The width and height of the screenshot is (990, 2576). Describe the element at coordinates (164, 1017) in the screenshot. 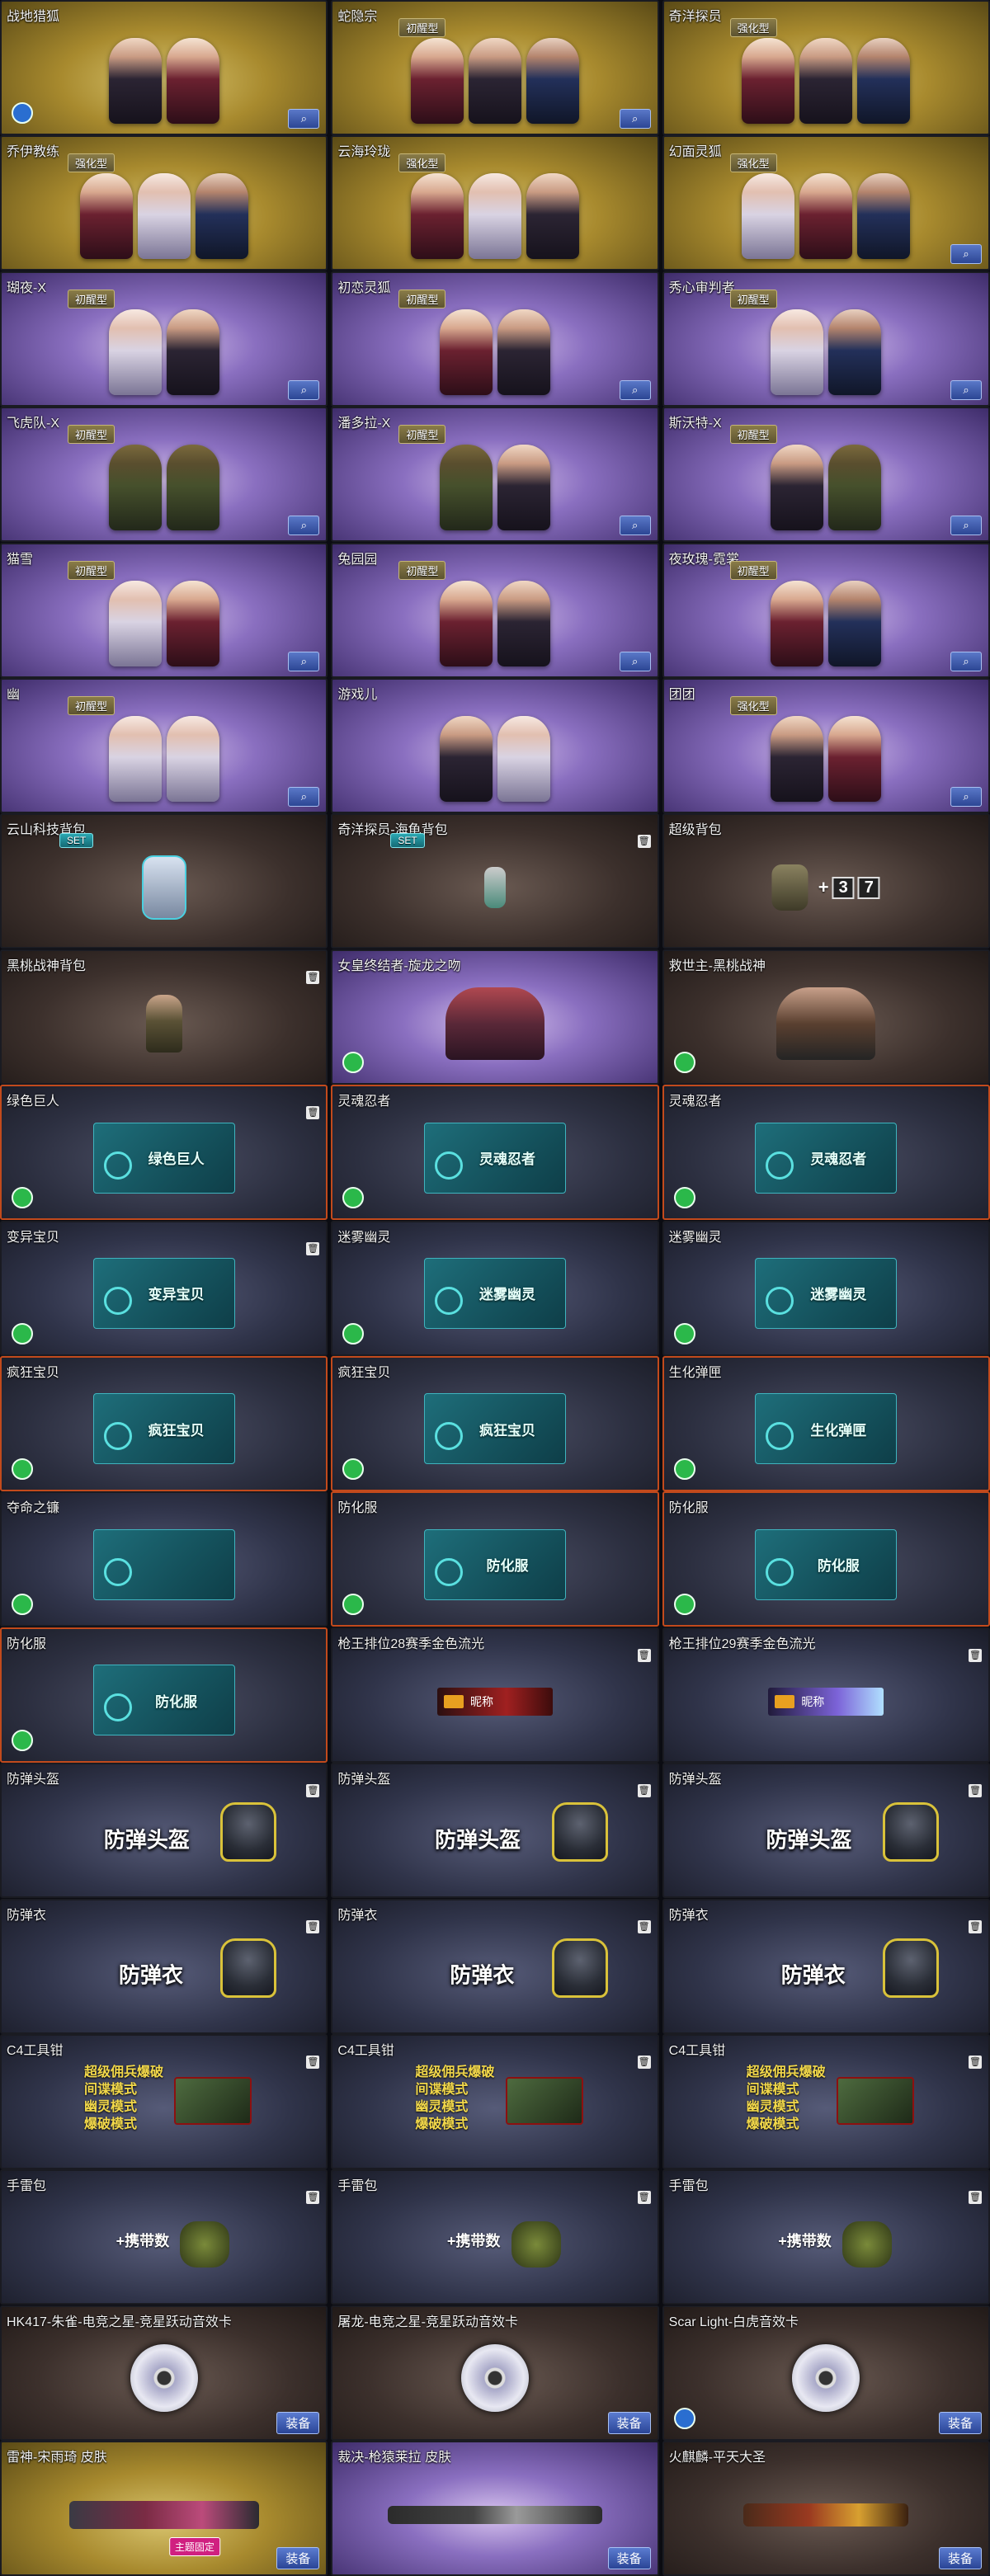

I see `inventory-card: 黑桃战神背包 🗑` at that location.